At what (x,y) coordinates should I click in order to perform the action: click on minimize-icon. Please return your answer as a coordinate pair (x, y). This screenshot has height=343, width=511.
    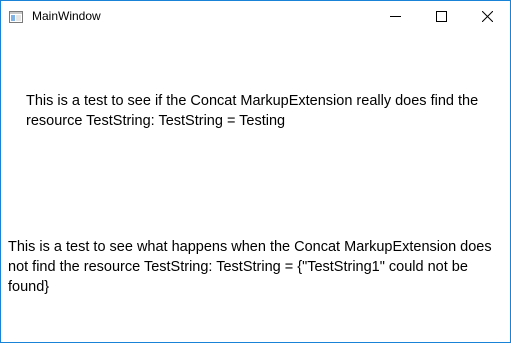
    Looking at the image, I should click on (395, 16).